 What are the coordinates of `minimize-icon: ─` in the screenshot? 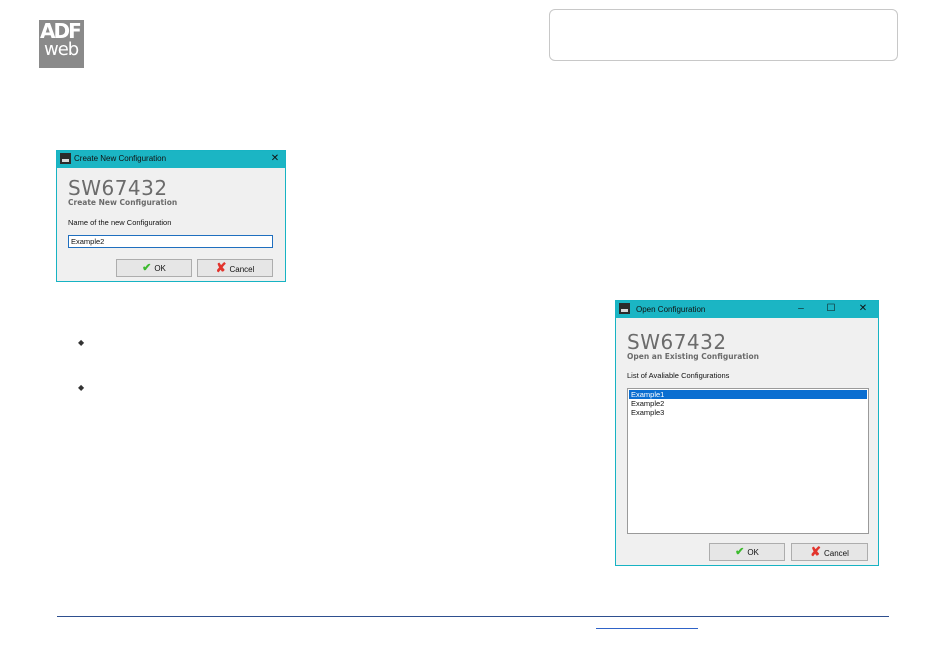 It's located at (801, 309).